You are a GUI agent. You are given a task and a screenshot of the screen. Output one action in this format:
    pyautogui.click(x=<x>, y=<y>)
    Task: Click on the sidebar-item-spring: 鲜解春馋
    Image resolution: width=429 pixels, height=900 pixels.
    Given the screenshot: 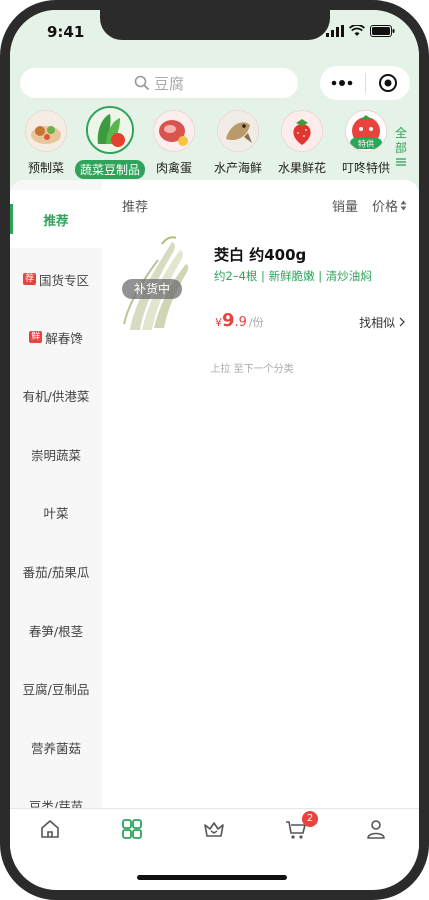 What is the action you would take?
    pyautogui.click(x=56, y=337)
    